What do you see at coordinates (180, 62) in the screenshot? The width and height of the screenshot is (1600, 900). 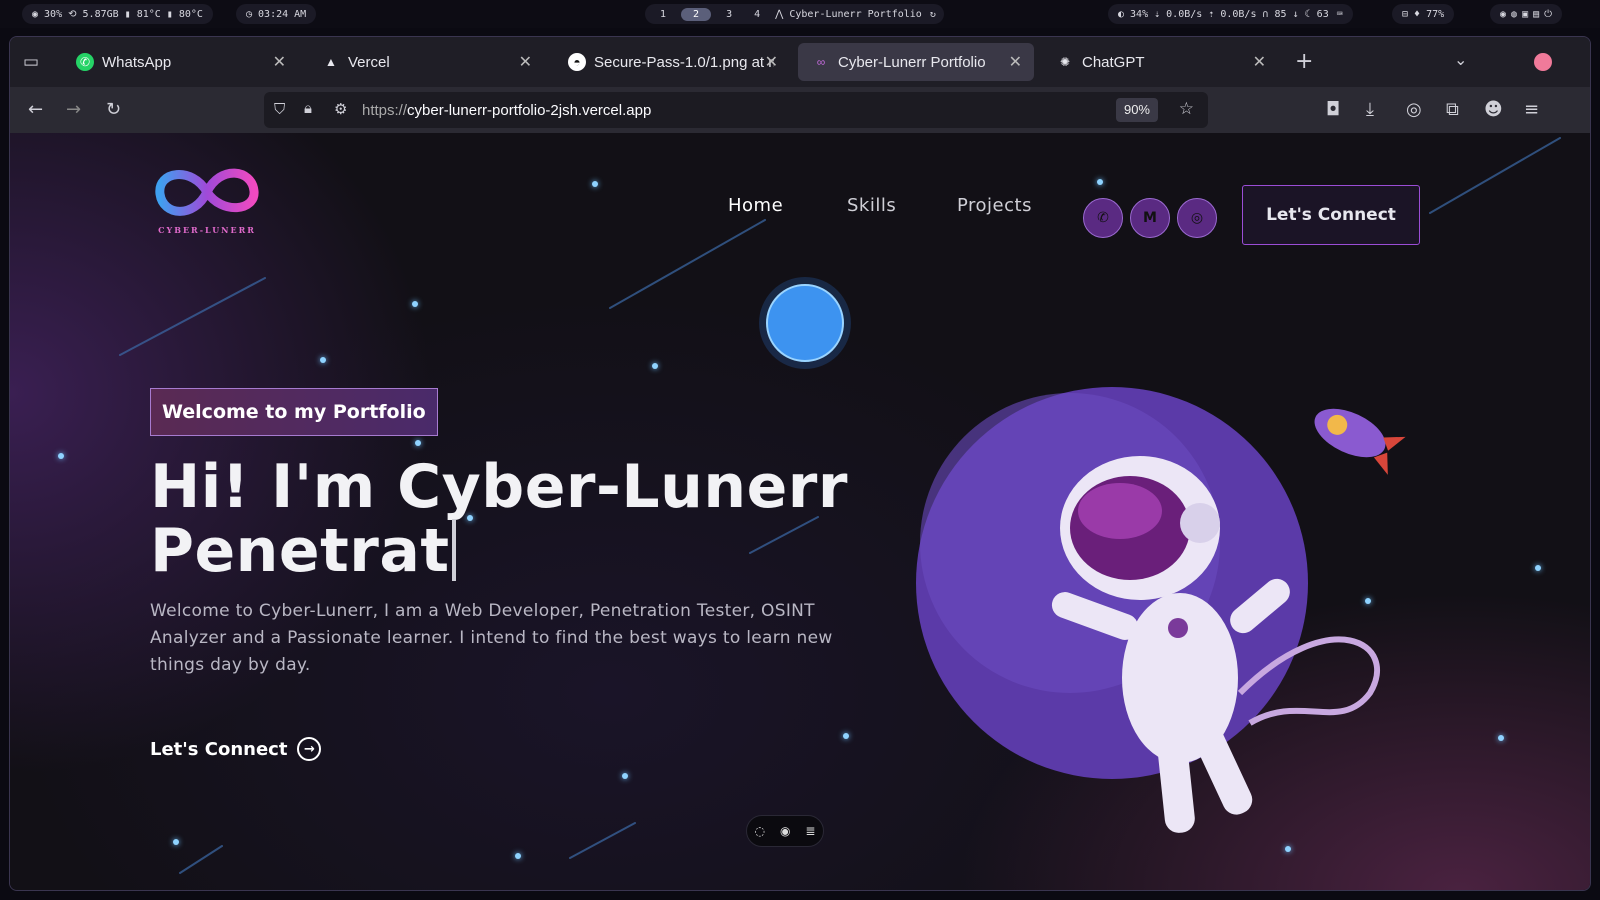 I see `tab-whatsapp: ✆ WhatsApp ✕` at bounding box center [180, 62].